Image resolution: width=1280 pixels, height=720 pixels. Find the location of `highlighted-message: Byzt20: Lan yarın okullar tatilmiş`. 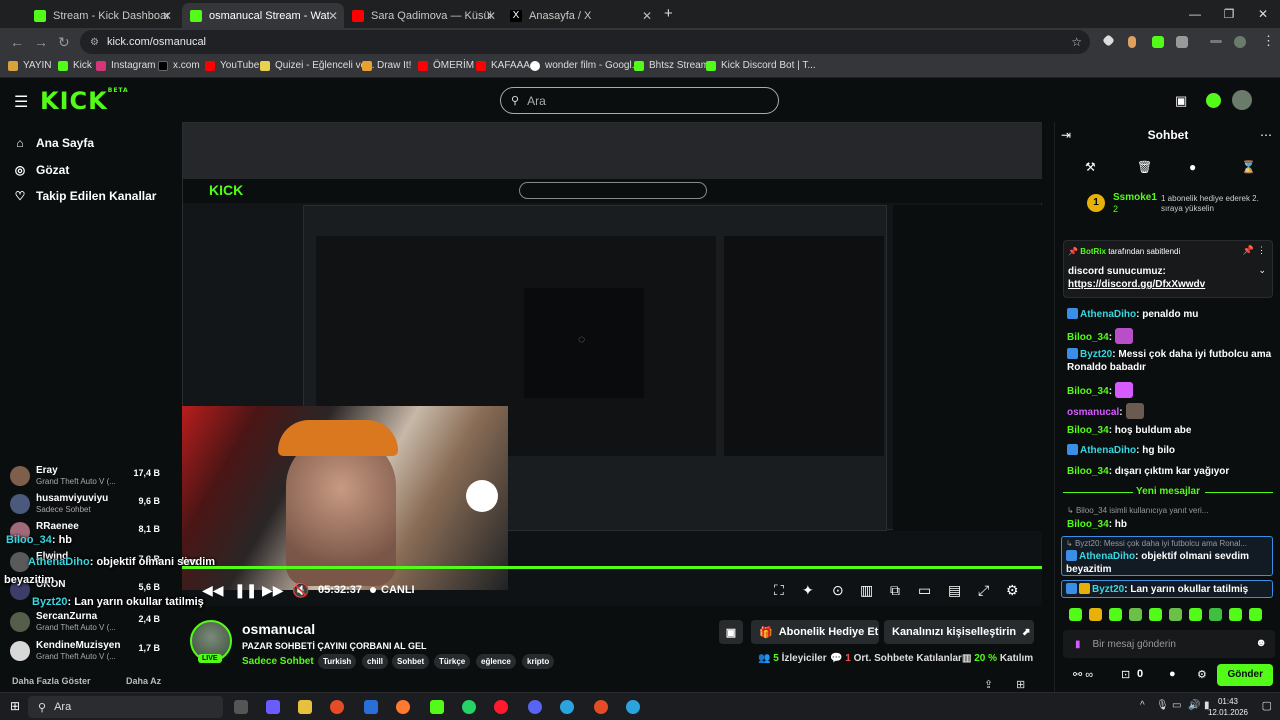

highlighted-message: Byzt20: Lan yarın okullar tatilmiş is located at coordinates (1167, 589).